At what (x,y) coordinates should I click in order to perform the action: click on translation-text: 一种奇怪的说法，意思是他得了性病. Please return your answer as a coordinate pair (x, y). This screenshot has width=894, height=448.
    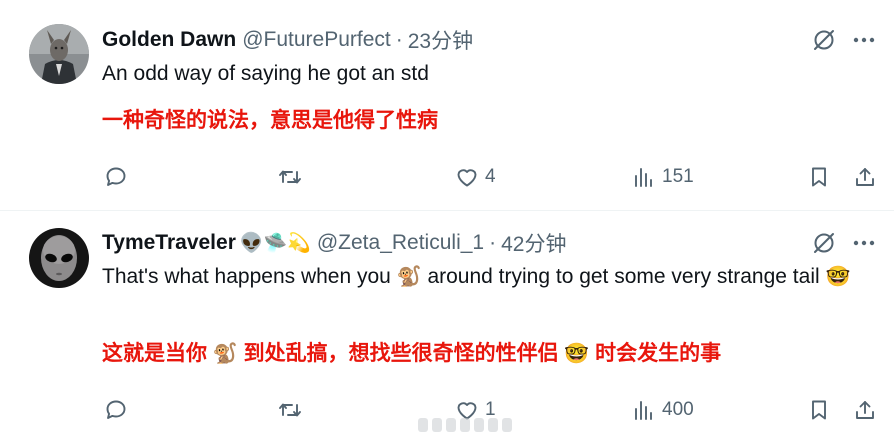
    Looking at the image, I should click on (270, 120).